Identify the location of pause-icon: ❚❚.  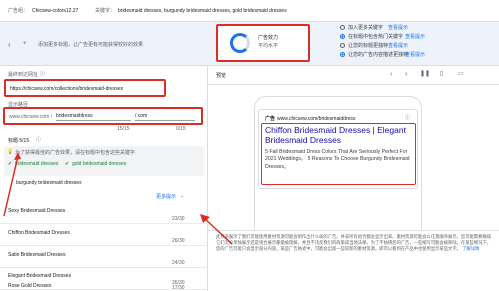
(425, 74).